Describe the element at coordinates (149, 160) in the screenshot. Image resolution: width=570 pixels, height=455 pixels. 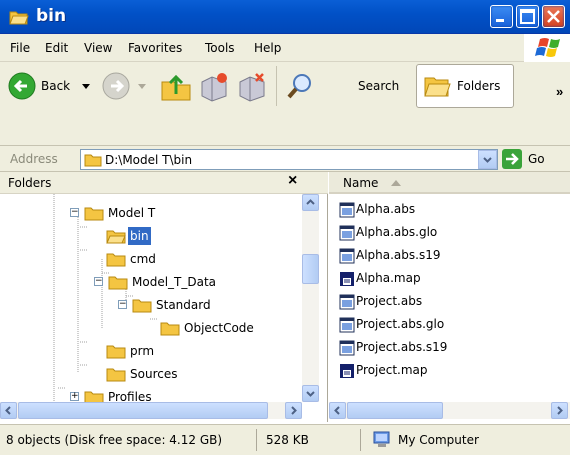
I see `address-value: D:\Model T\bin` at that location.